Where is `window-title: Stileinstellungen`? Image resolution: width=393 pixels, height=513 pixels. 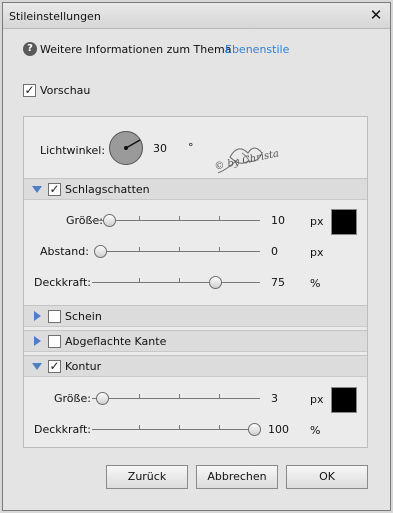
window-title: Stileinstellungen is located at coordinates (55, 16).